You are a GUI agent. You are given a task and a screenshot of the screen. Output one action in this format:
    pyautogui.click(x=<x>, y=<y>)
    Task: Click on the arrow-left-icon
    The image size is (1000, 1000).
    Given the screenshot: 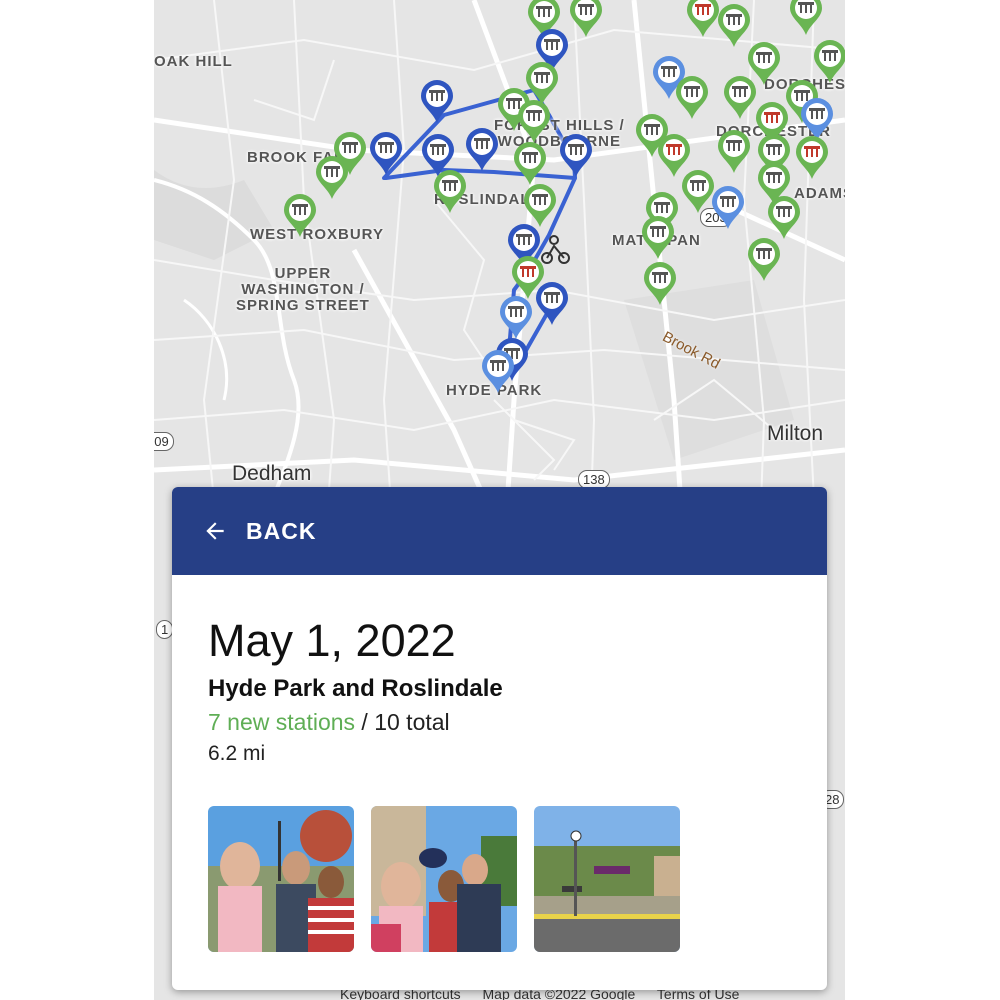 What is the action you would take?
    pyautogui.click(x=215, y=531)
    